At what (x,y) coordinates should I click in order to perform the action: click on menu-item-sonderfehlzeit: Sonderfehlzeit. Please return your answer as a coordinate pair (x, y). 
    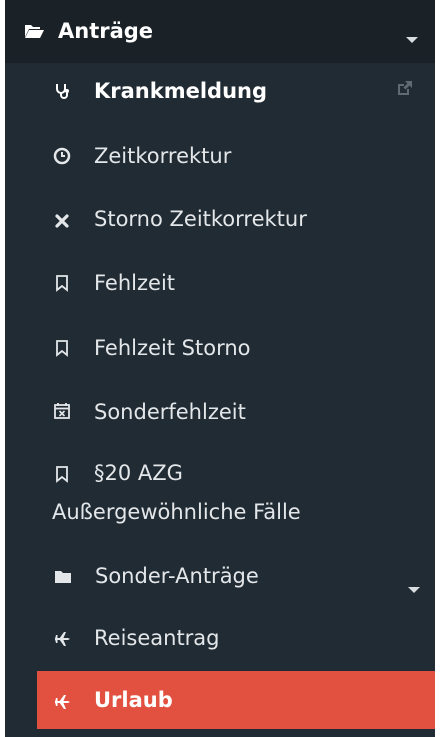
    Looking at the image, I should click on (220, 411).